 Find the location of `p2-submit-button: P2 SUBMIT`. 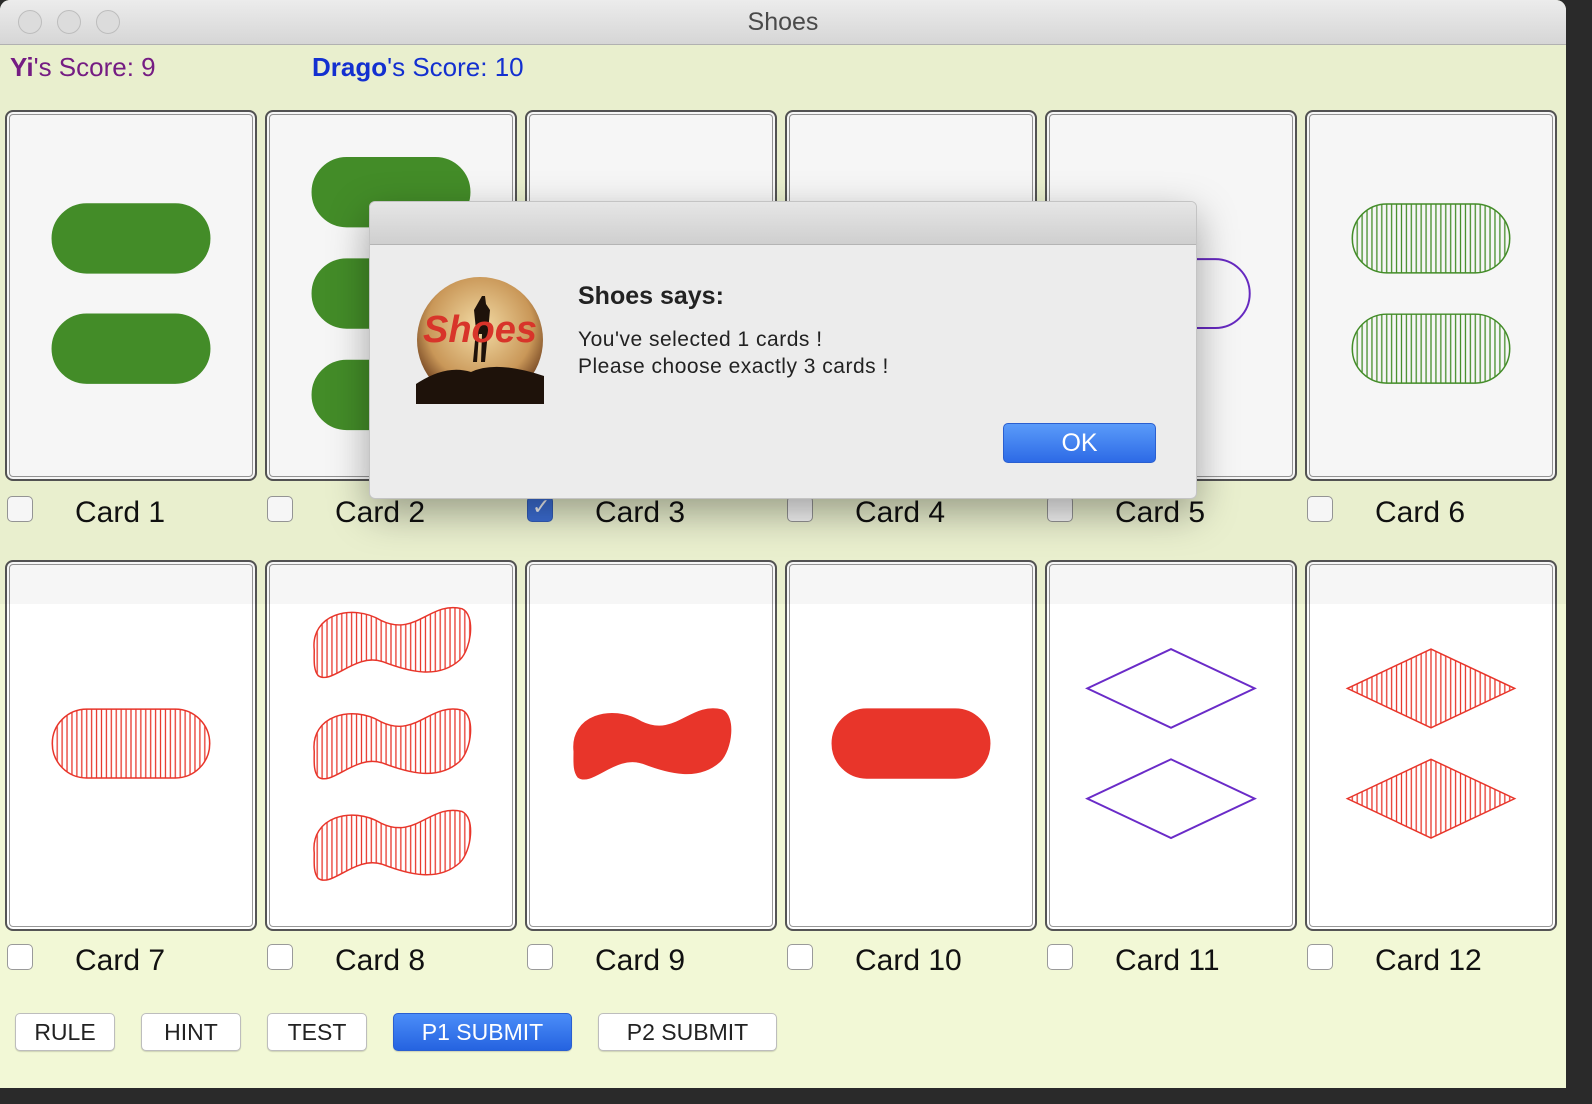

p2-submit-button: P2 SUBMIT is located at coordinates (687, 1032).